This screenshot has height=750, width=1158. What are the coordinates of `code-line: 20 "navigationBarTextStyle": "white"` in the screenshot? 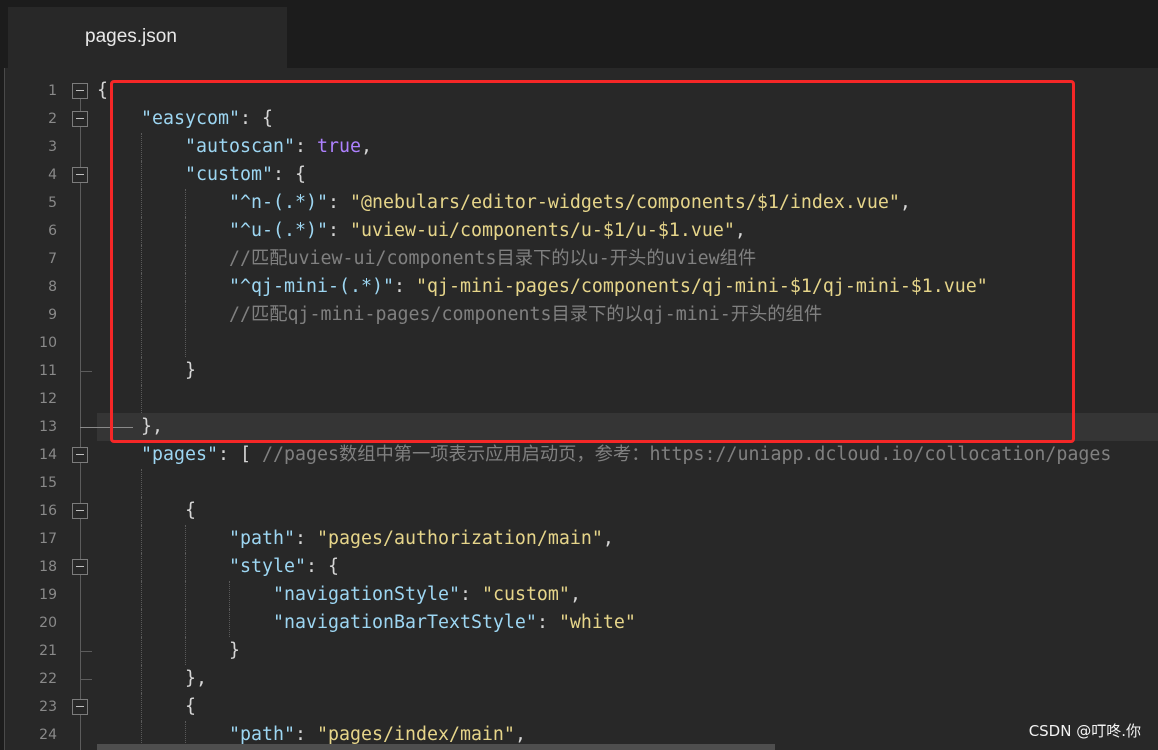 It's located at (579, 623).